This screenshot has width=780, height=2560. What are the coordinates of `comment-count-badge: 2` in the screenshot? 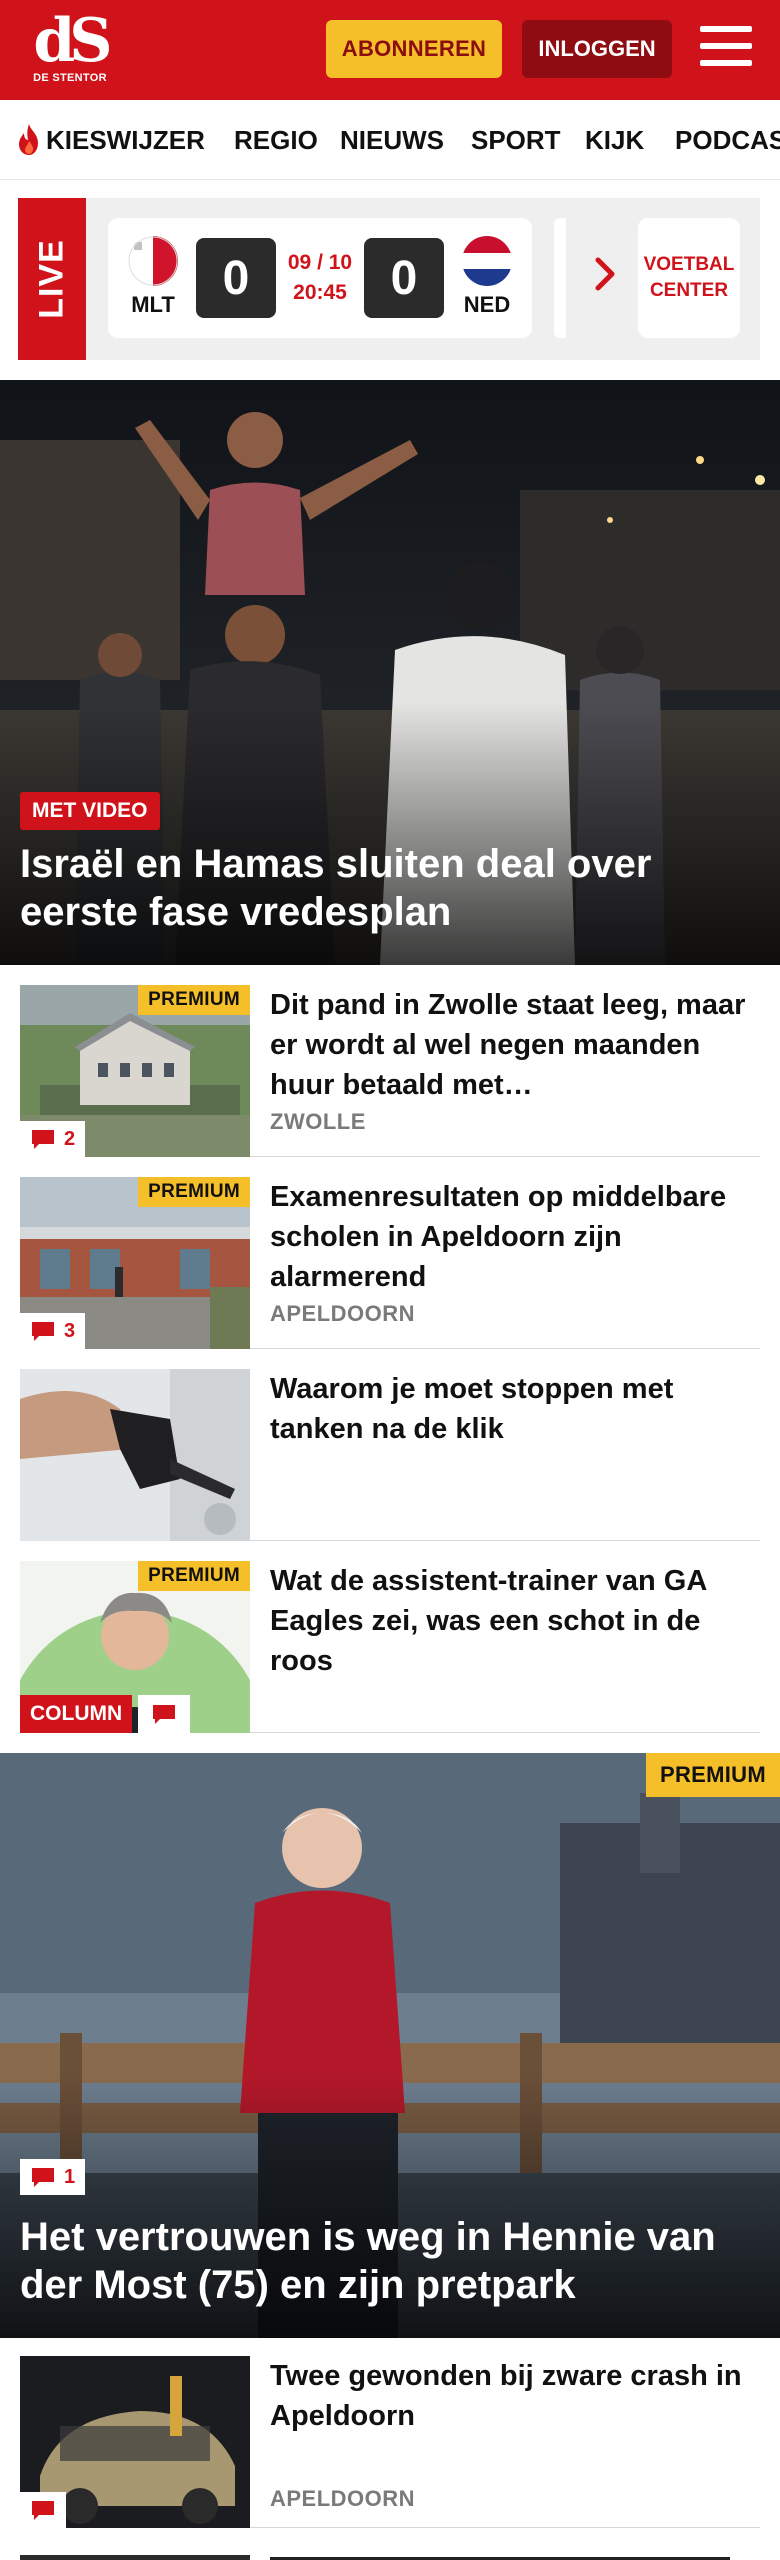 It's located at (53, 1139).